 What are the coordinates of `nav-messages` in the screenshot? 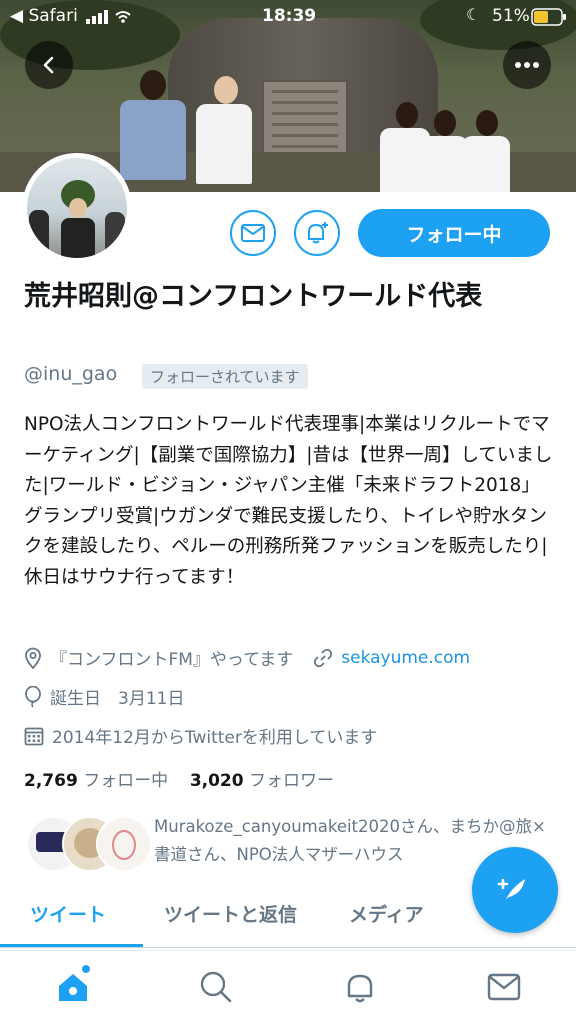 It's located at (504, 987).